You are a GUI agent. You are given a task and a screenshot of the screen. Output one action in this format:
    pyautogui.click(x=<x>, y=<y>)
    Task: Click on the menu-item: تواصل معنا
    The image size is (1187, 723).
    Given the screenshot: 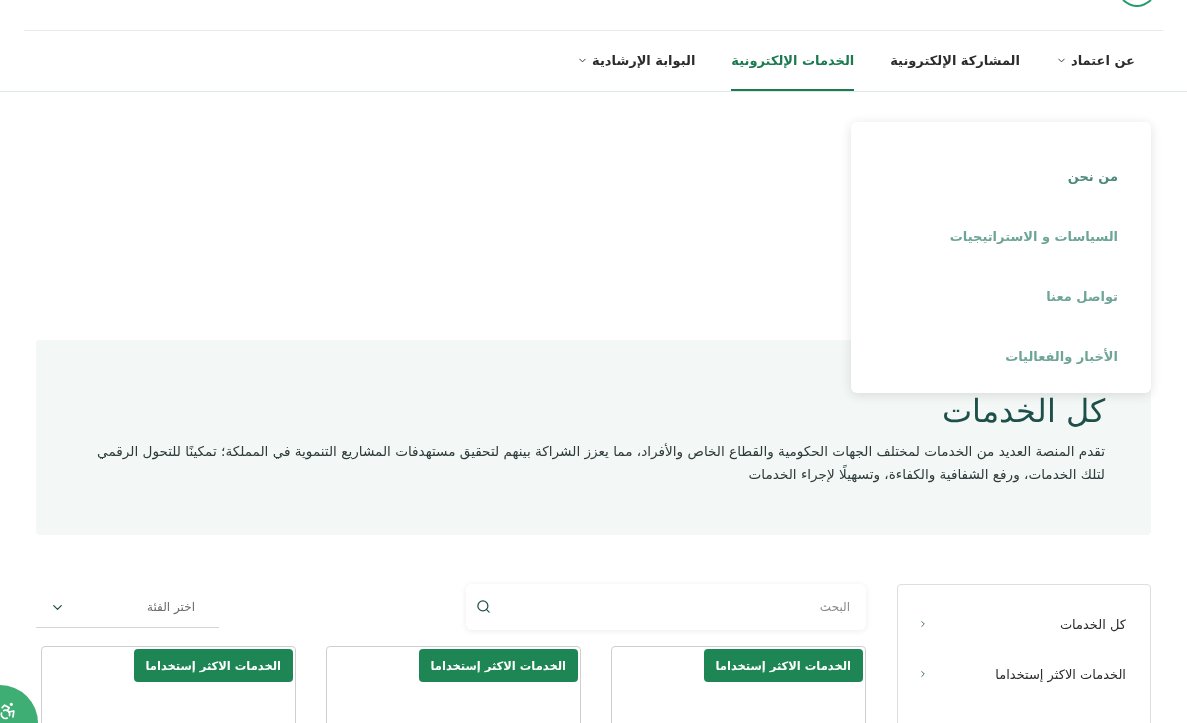 What is the action you would take?
    pyautogui.click(x=984, y=296)
    